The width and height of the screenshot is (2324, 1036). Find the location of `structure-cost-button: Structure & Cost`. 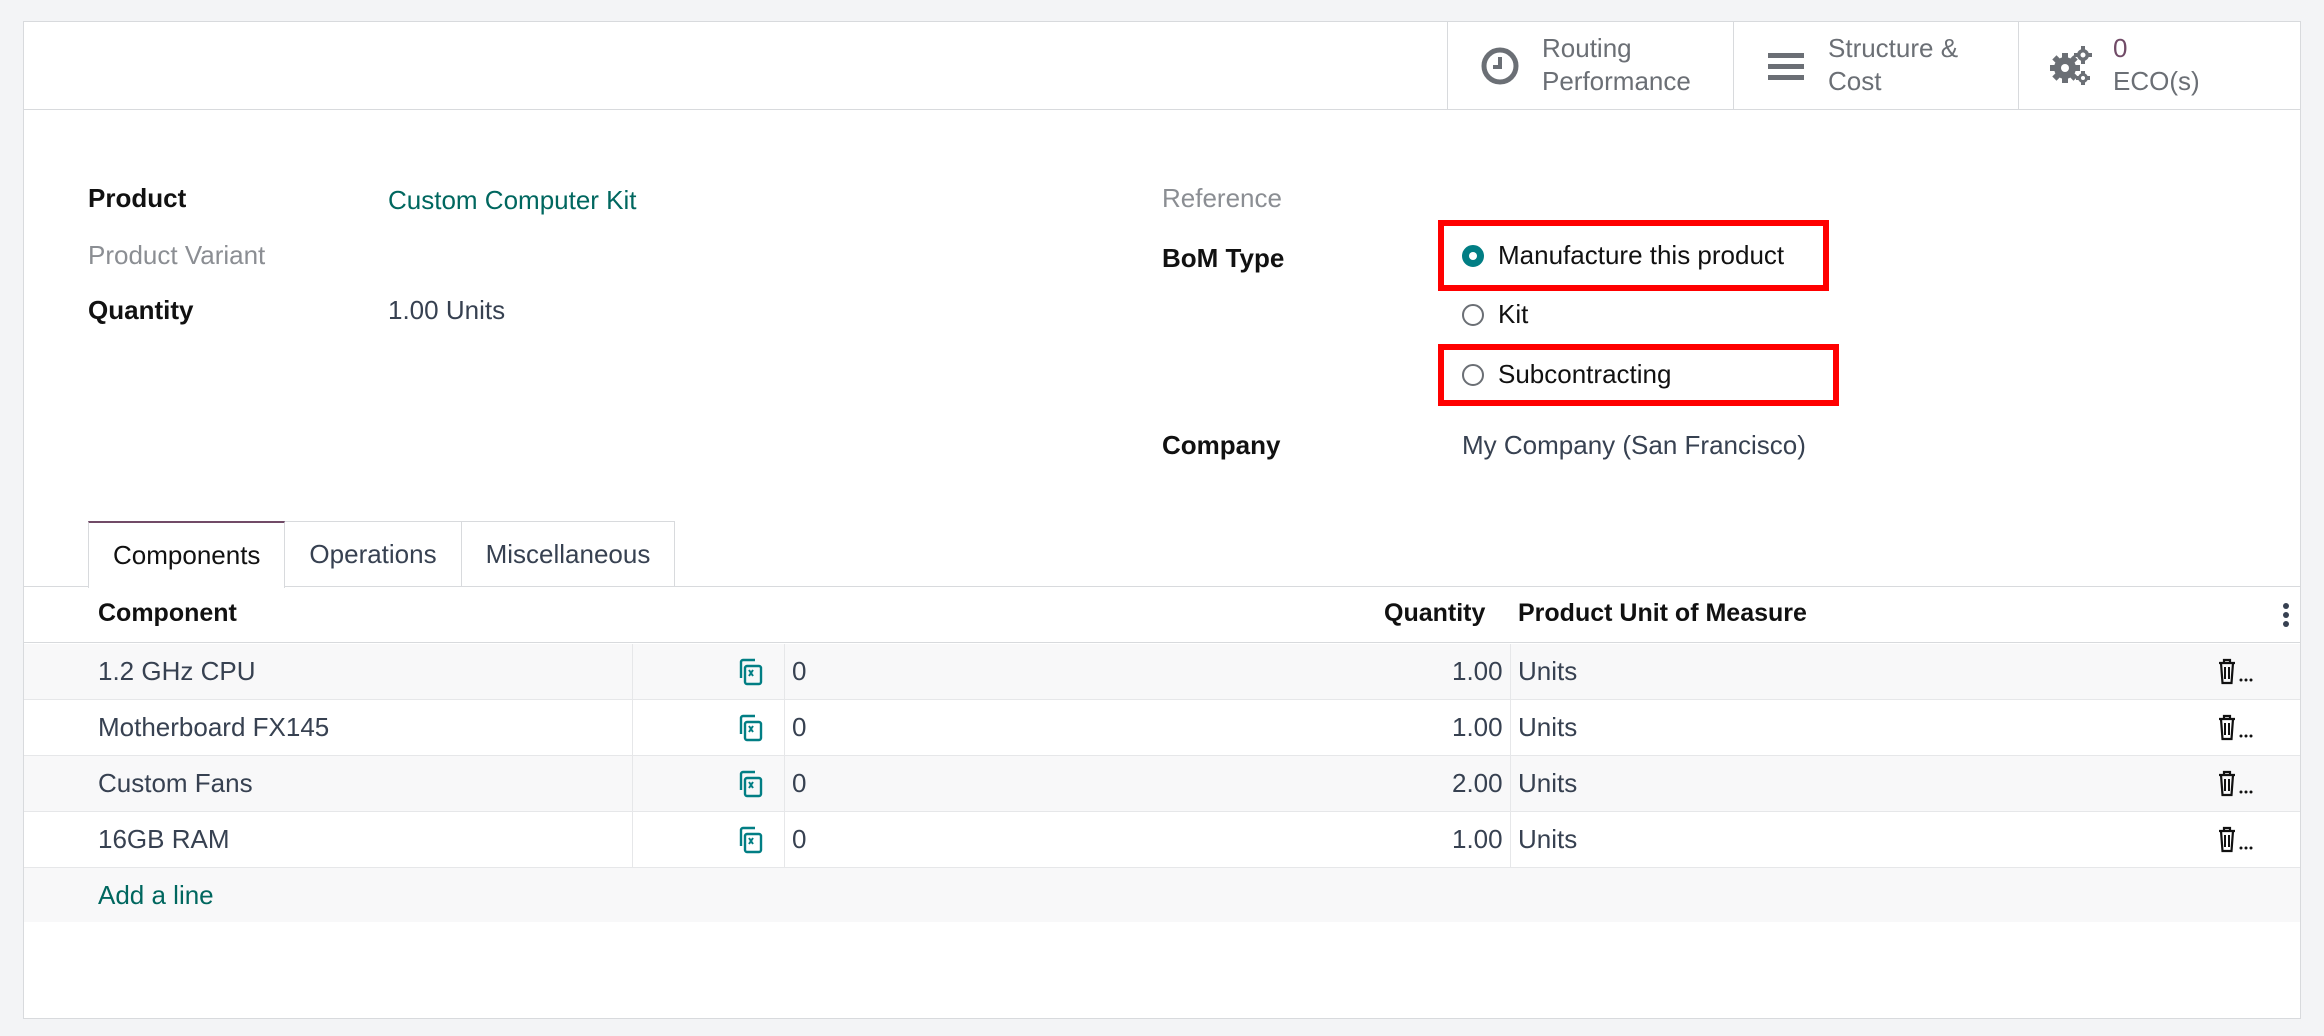

structure-cost-button: Structure & Cost is located at coordinates (1875, 65).